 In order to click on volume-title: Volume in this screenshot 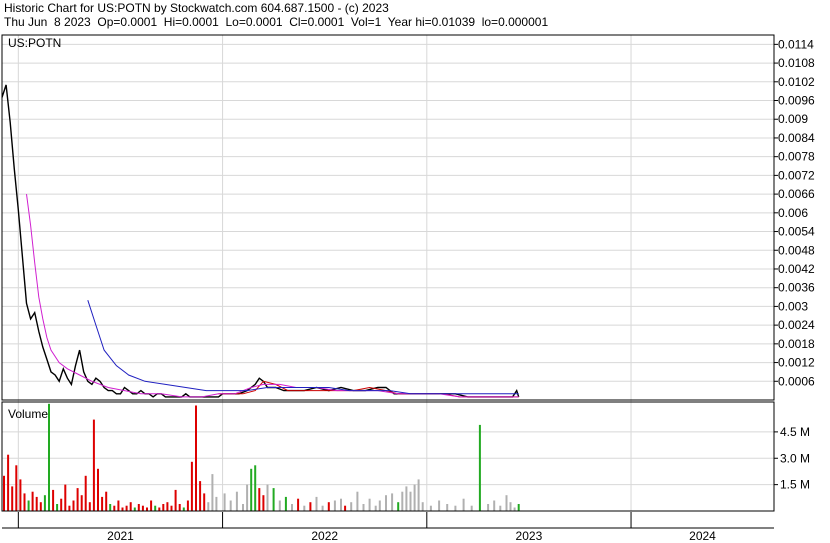, I will do `click(28, 414)`.